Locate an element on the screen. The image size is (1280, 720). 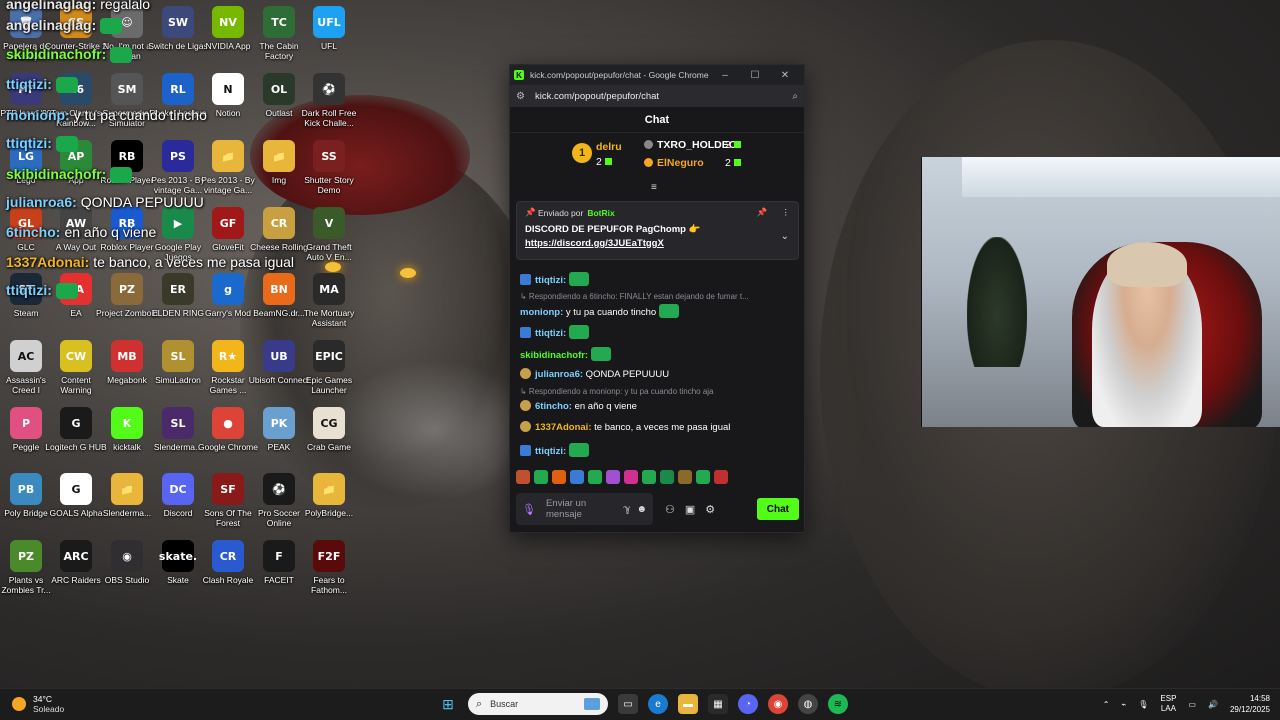
app-icon: CG is located at coordinates (329, 423).